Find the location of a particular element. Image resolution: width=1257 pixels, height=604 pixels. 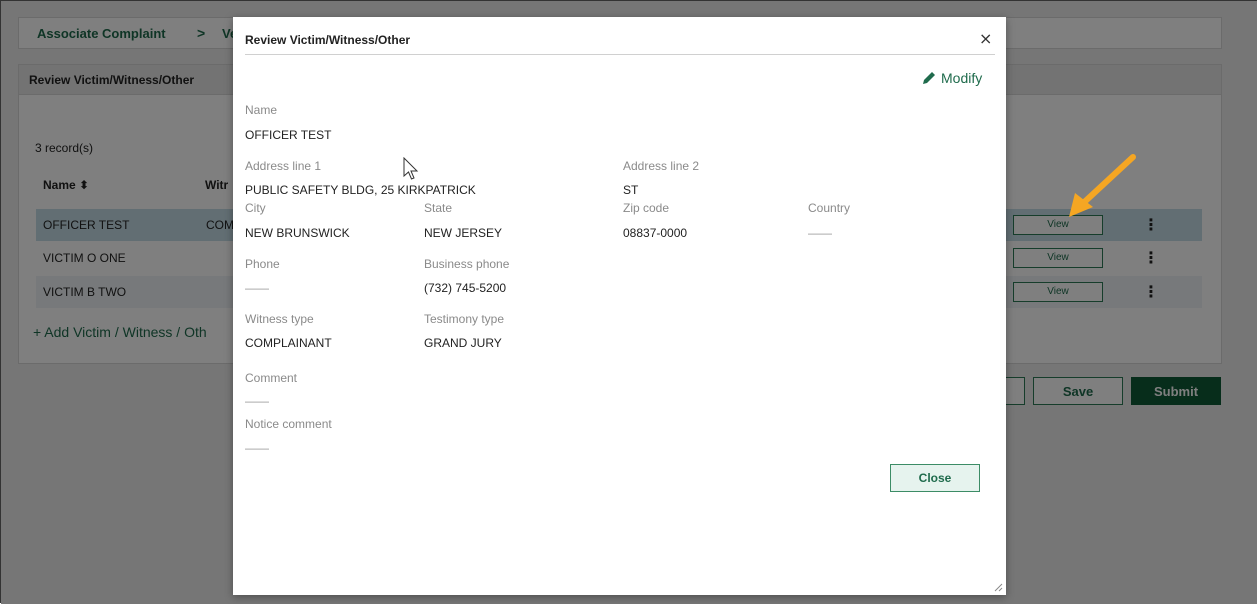

country-label: Country is located at coordinates (829, 208).